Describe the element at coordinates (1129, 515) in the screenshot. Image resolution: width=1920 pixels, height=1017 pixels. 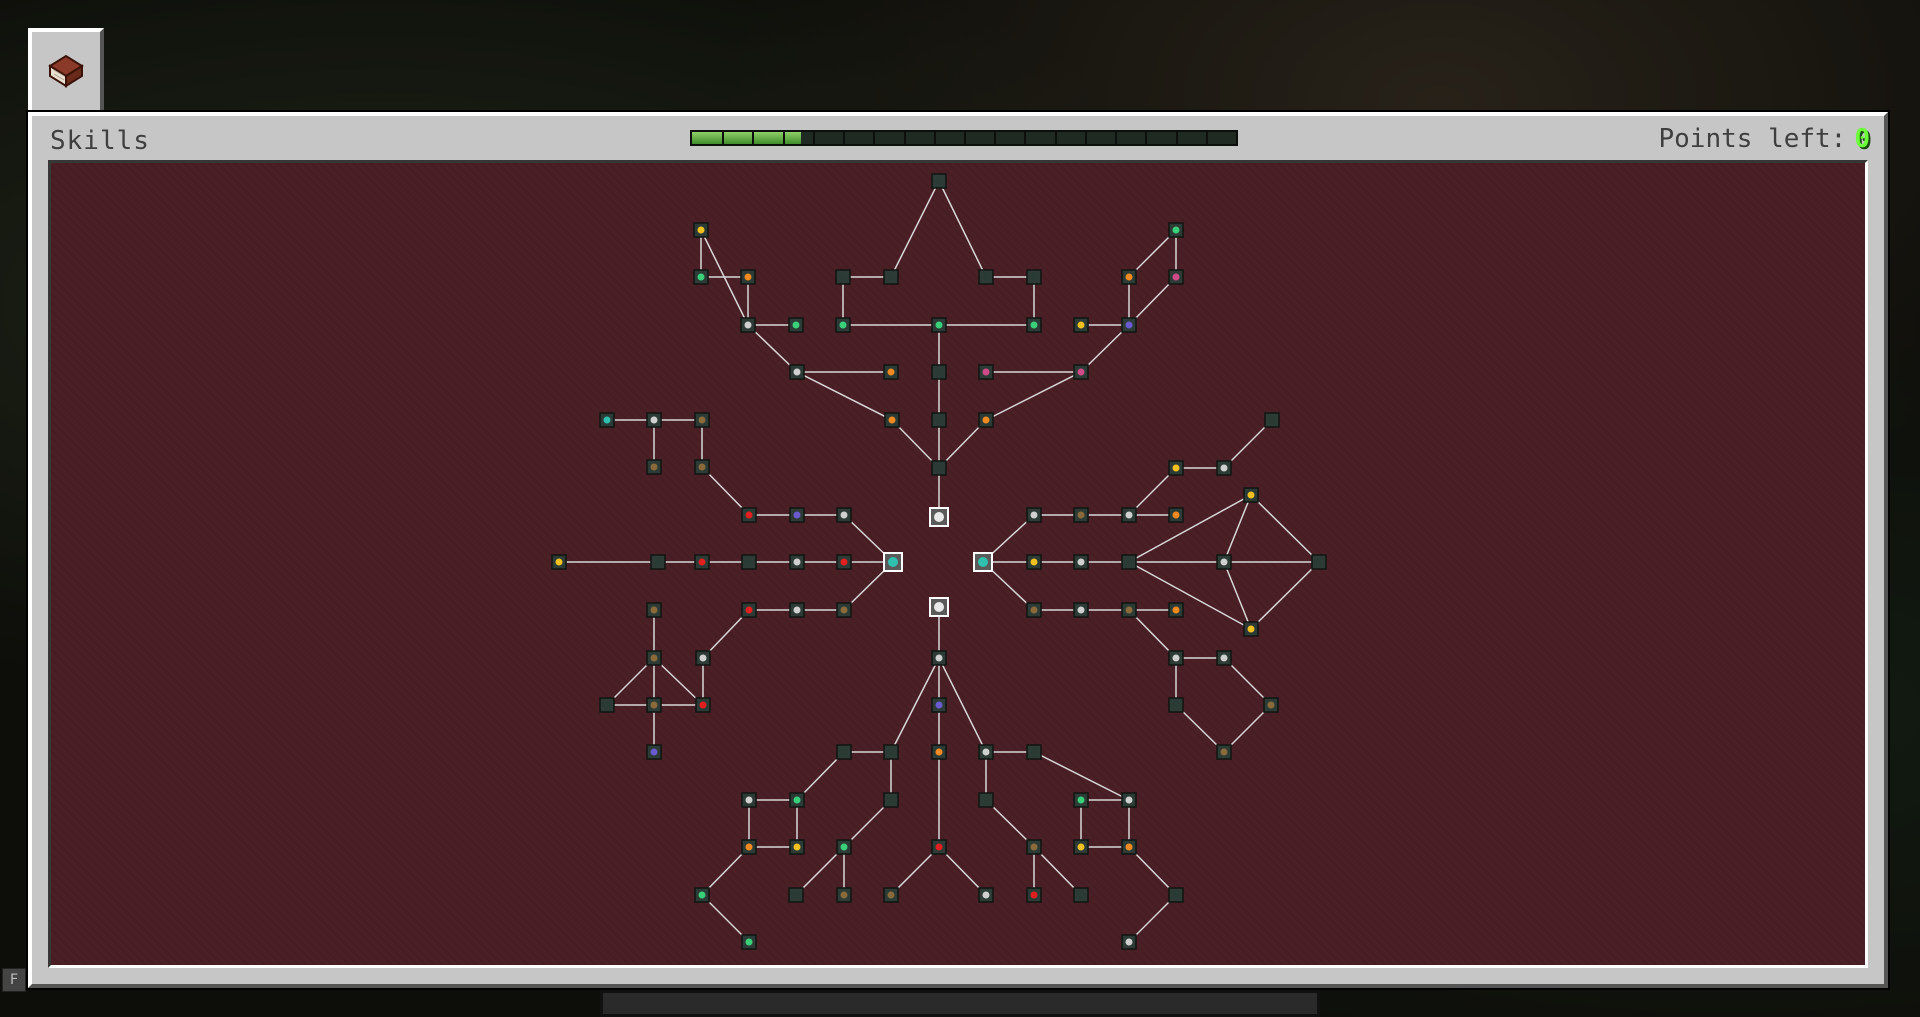
I see `skill-node-r7` at that location.